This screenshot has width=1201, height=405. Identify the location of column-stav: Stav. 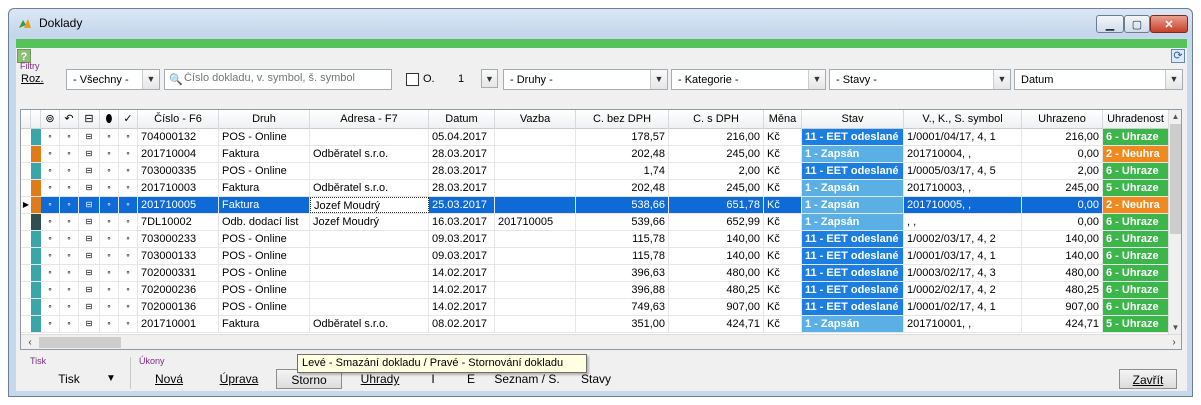
(853, 119).